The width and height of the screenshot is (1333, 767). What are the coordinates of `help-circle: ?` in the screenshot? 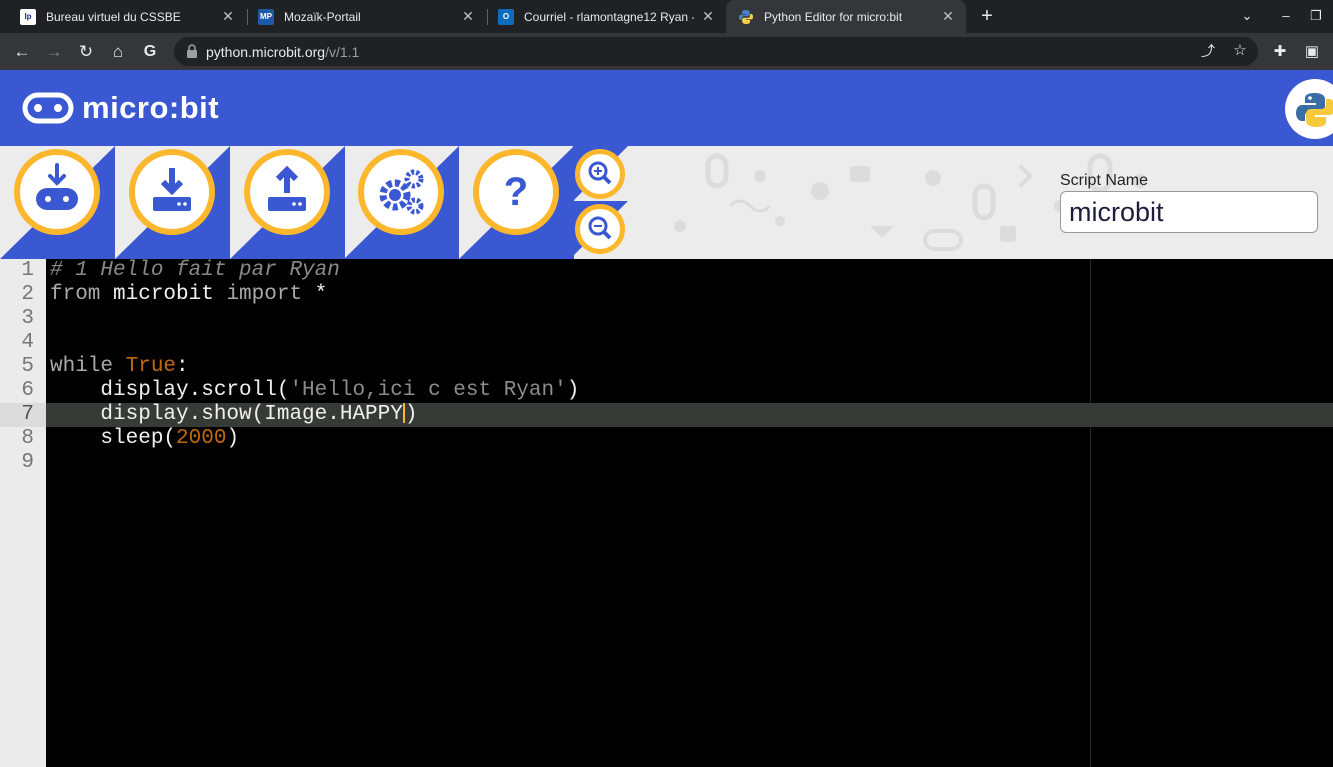 It's located at (516, 192).